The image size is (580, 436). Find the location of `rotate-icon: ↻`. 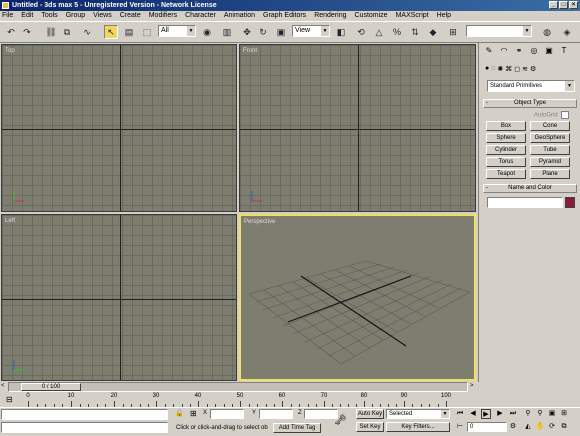

rotate-icon: ↻ is located at coordinates (263, 32).